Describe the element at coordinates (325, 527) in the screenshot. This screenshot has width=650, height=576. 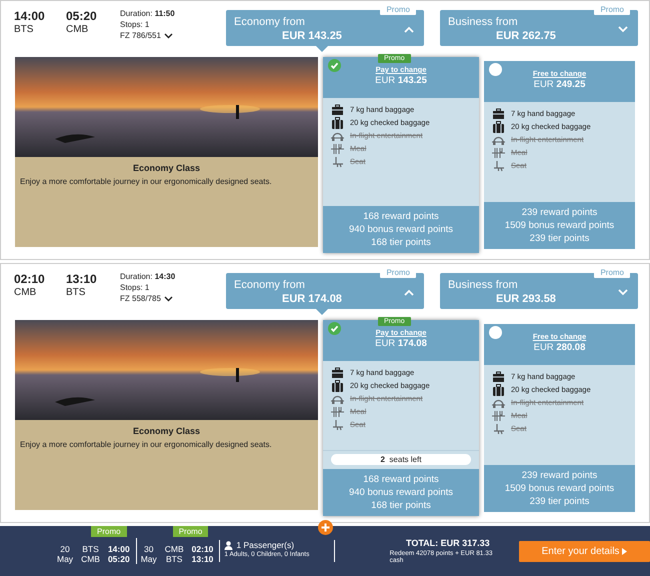
I see `plus-icon` at that location.